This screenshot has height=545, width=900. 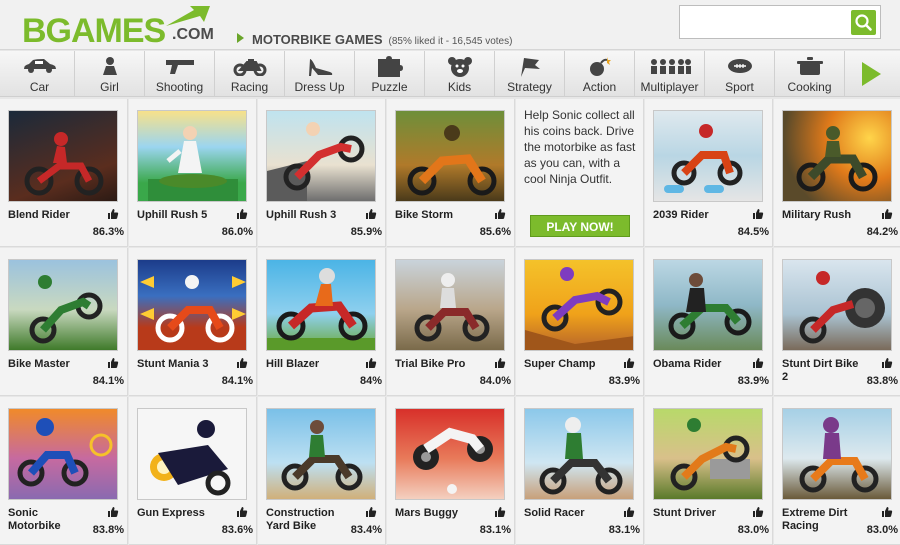 I want to click on game-tile: Extreme Dirt Racing 83.0%, so click(x=837, y=471).